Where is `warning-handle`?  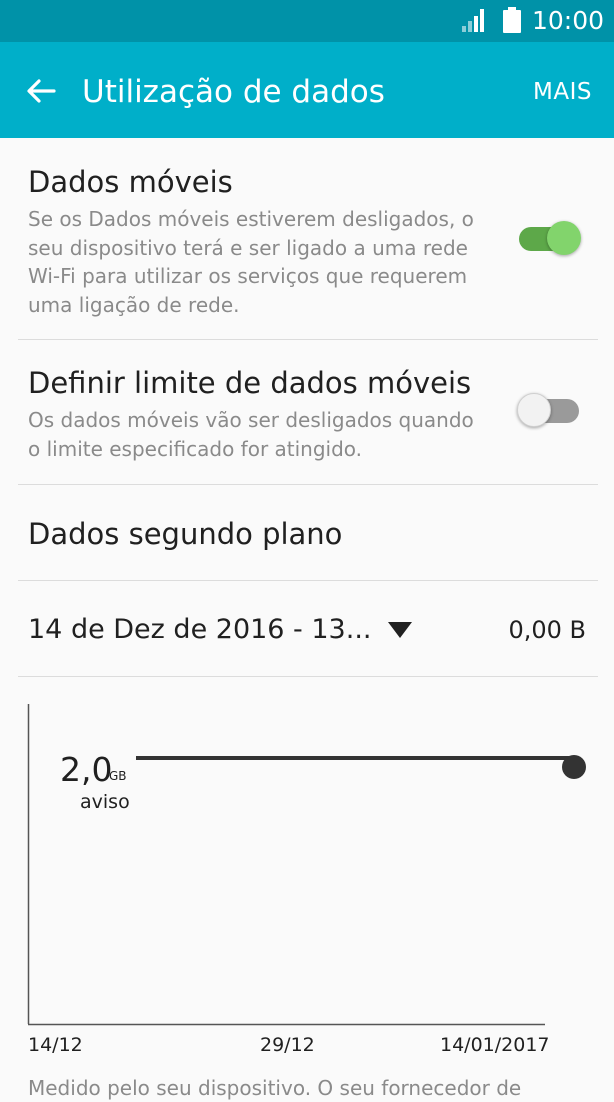 warning-handle is located at coordinates (574, 767).